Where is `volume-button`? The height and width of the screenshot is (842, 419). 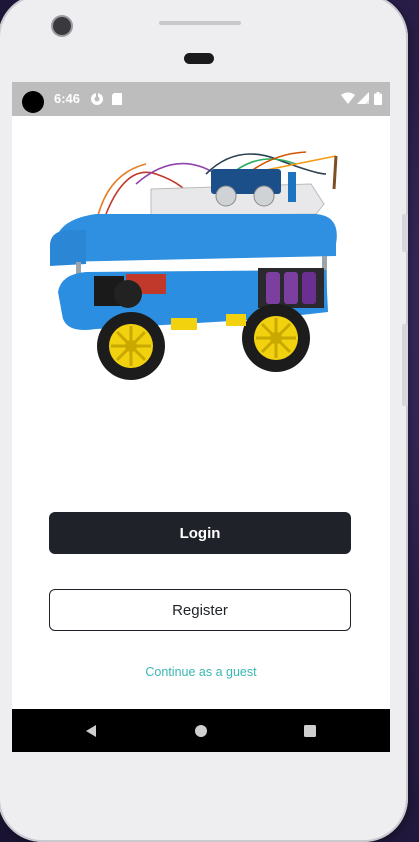 volume-button is located at coordinates (405, 233).